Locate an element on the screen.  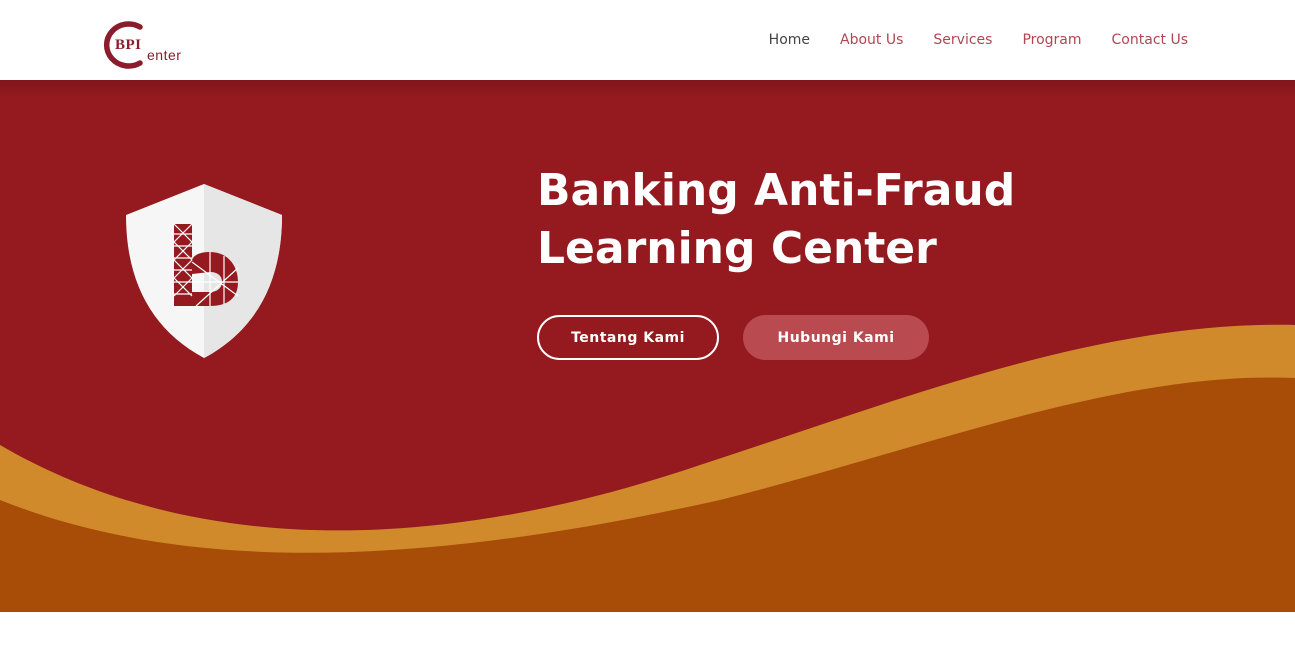
shield-logo-icon is located at coordinates (204, 271).